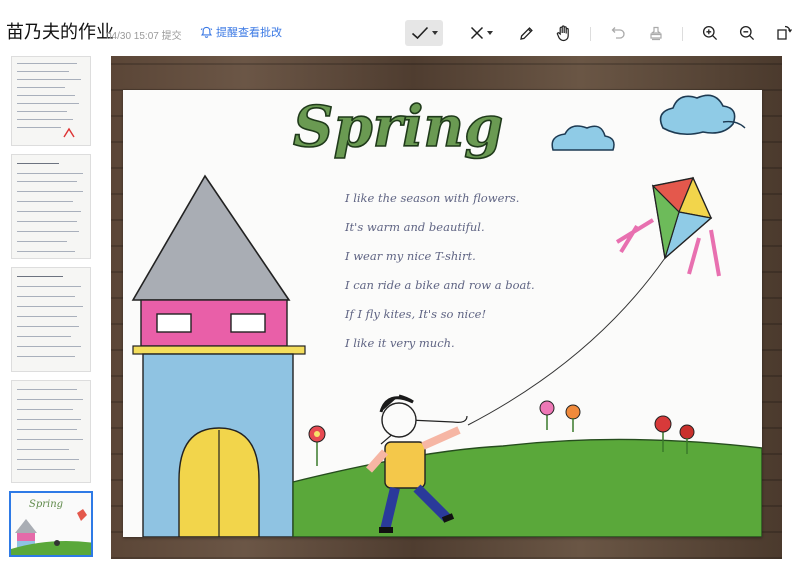 The width and height of the screenshot is (800, 573). I want to click on page-title: 苗乃夫的作业, so click(60, 32).